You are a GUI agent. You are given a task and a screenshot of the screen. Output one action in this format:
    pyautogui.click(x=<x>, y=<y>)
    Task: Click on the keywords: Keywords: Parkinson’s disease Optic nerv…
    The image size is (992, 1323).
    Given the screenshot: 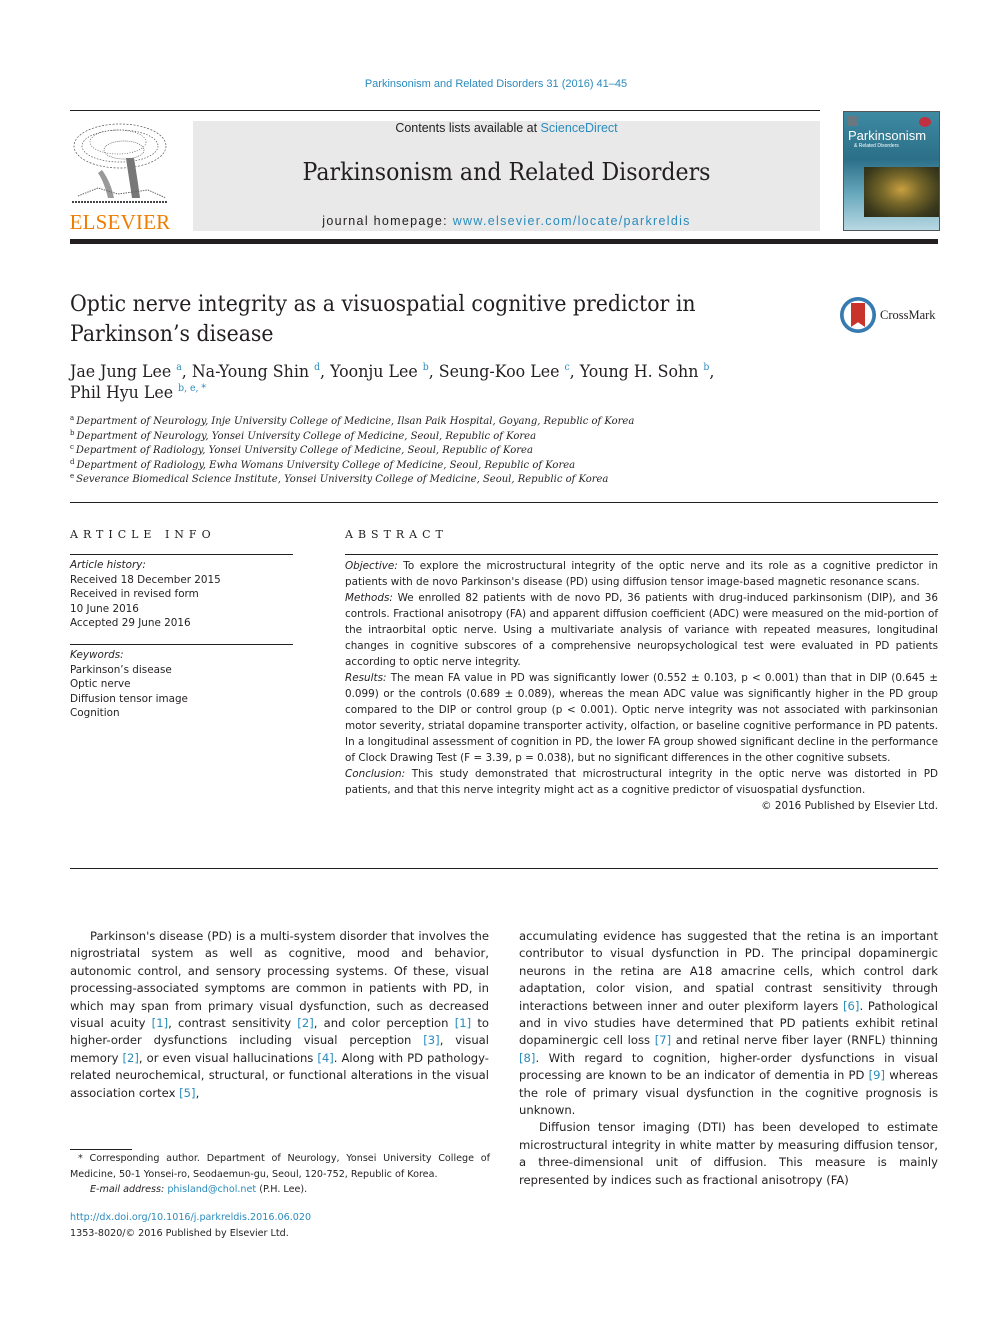 What is the action you would take?
    pyautogui.click(x=181, y=684)
    